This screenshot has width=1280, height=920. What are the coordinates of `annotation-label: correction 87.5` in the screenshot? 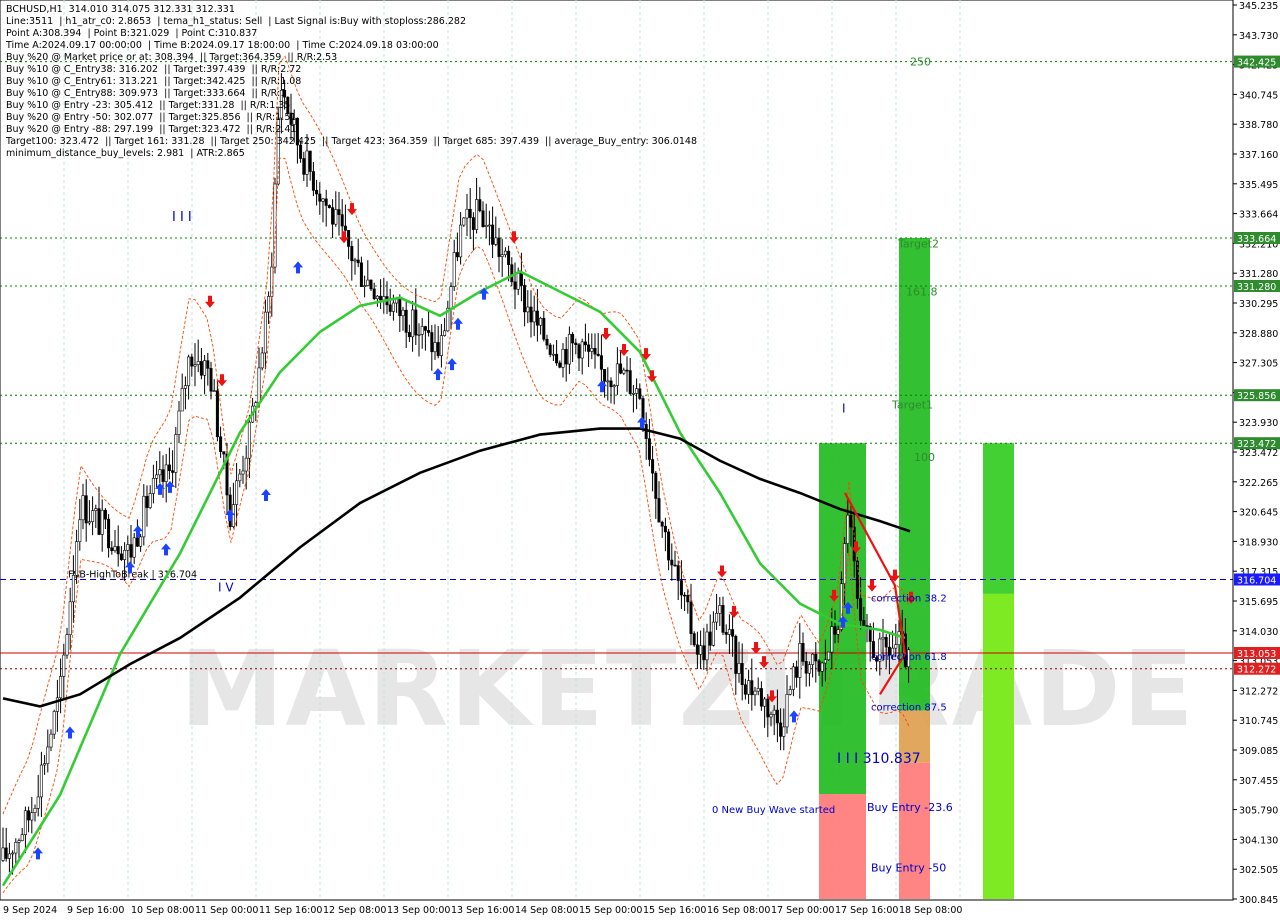 It's located at (909, 707).